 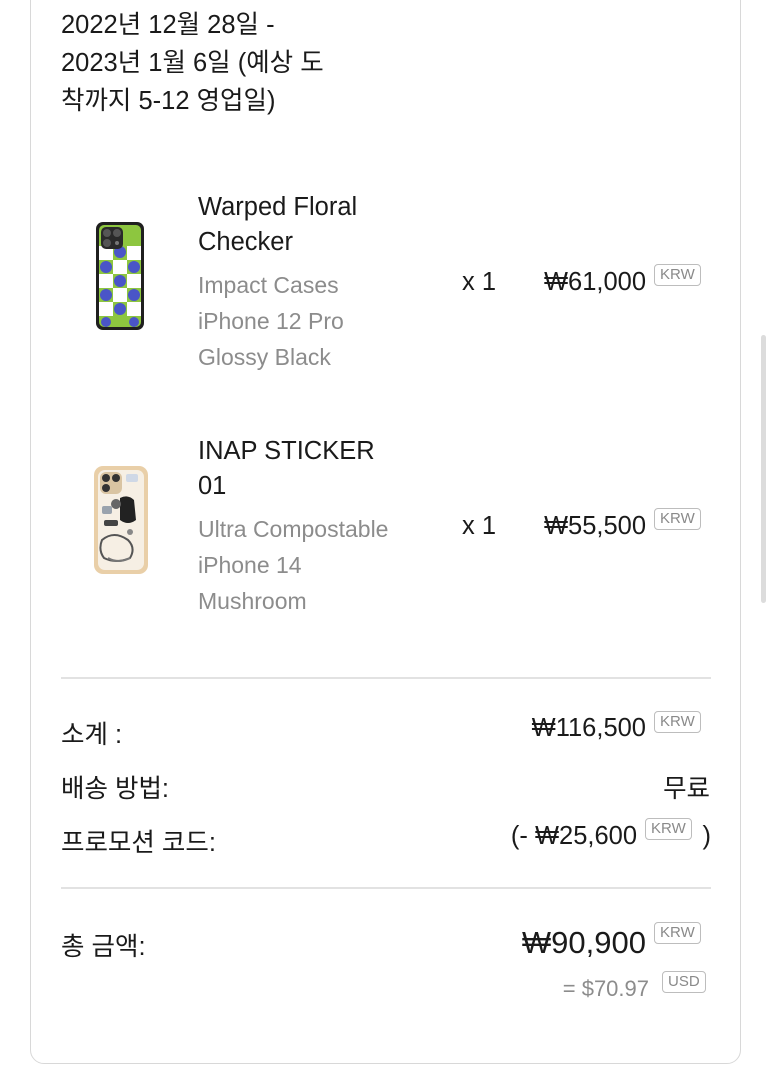 I want to click on item-case-type: Impact Cases, so click(x=268, y=285).